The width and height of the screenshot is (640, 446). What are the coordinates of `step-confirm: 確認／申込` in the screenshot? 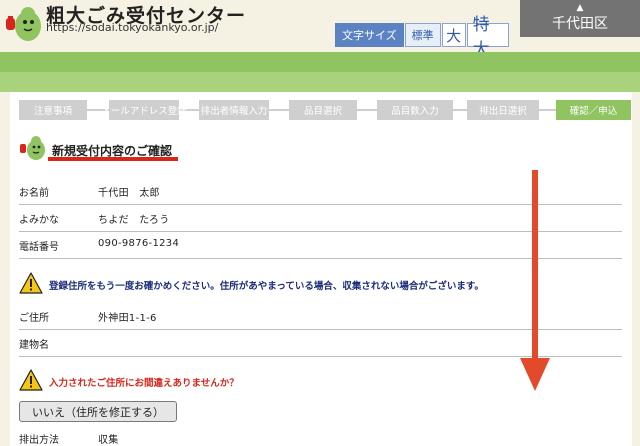 It's located at (593, 110).